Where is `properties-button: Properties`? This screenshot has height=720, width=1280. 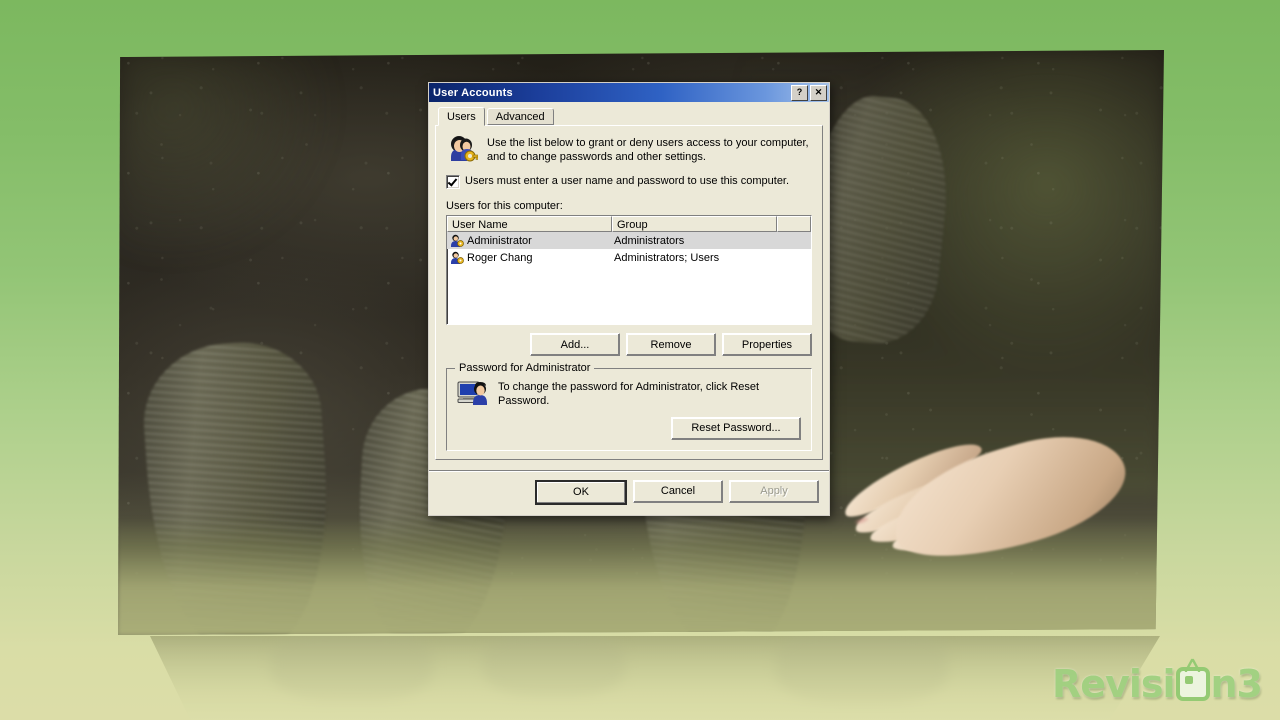 properties-button: Properties is located at coordinates (767, 344).